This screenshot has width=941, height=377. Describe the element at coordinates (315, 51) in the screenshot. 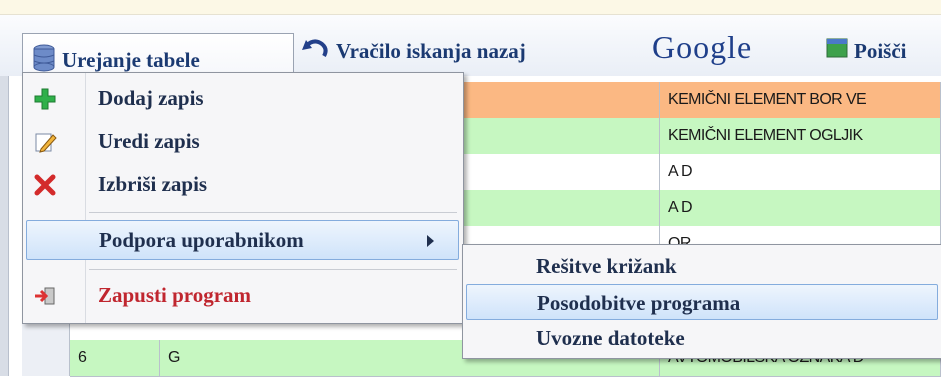

I see `undo-arrow-icon` at that location.